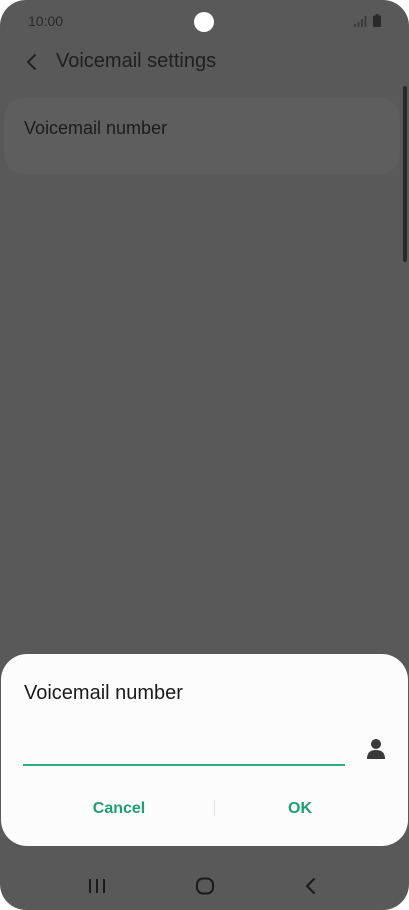  What do you see at coordinates (96, 128) in the screenshot?
I see `settings-item-label: Voicemail number` at bounding box center [96, 128].